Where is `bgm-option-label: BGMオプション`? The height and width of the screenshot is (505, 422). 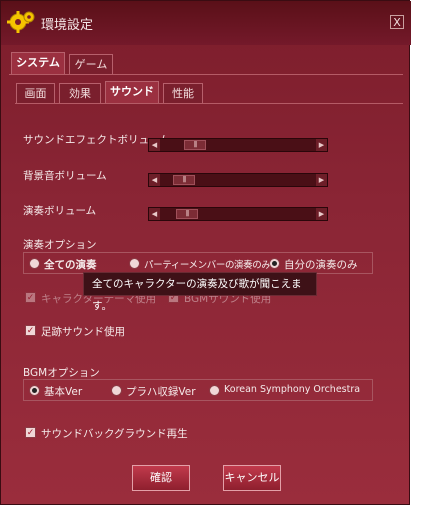 bgm-option-label: BGMオプション is located at coordinates (61, 373).